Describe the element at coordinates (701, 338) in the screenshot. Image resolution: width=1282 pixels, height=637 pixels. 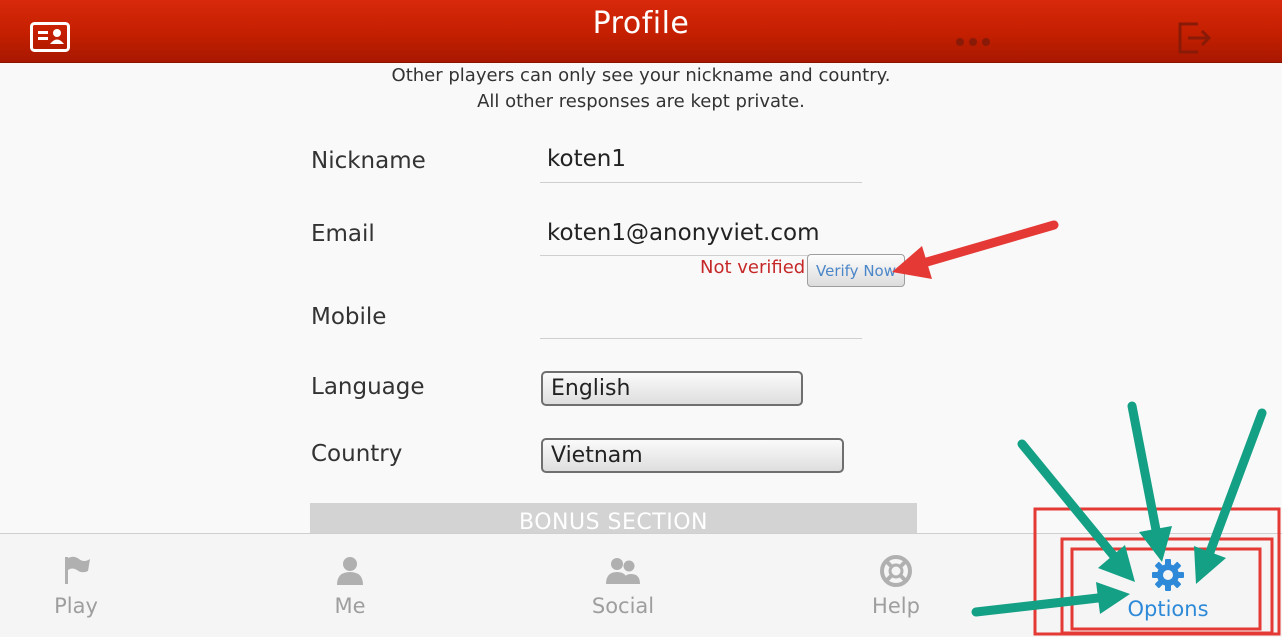
I see `mobile-underline` at that location.